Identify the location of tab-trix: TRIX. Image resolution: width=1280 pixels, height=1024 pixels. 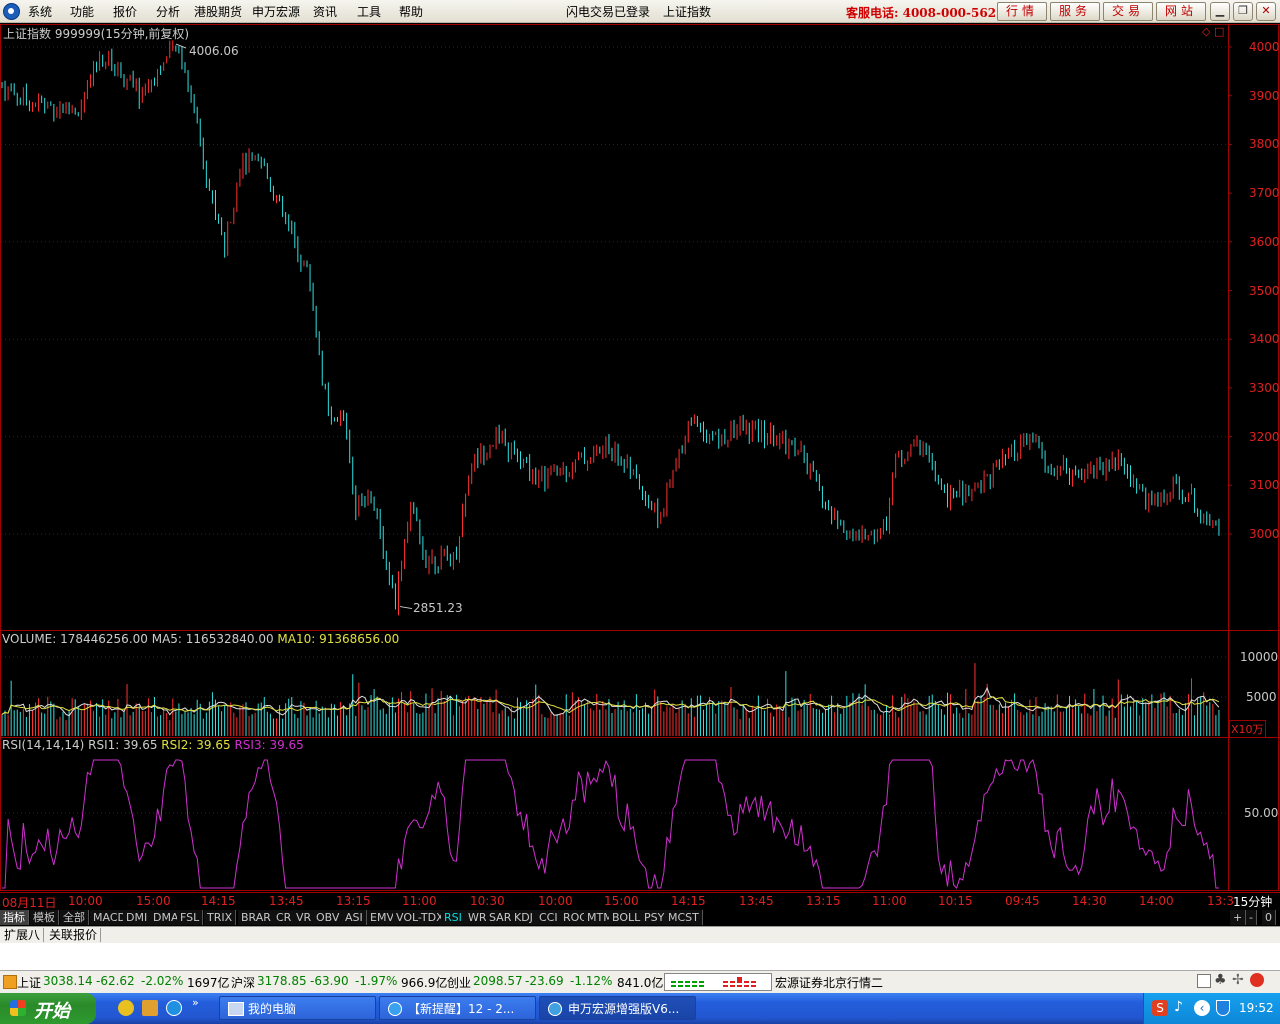
(220, 917).